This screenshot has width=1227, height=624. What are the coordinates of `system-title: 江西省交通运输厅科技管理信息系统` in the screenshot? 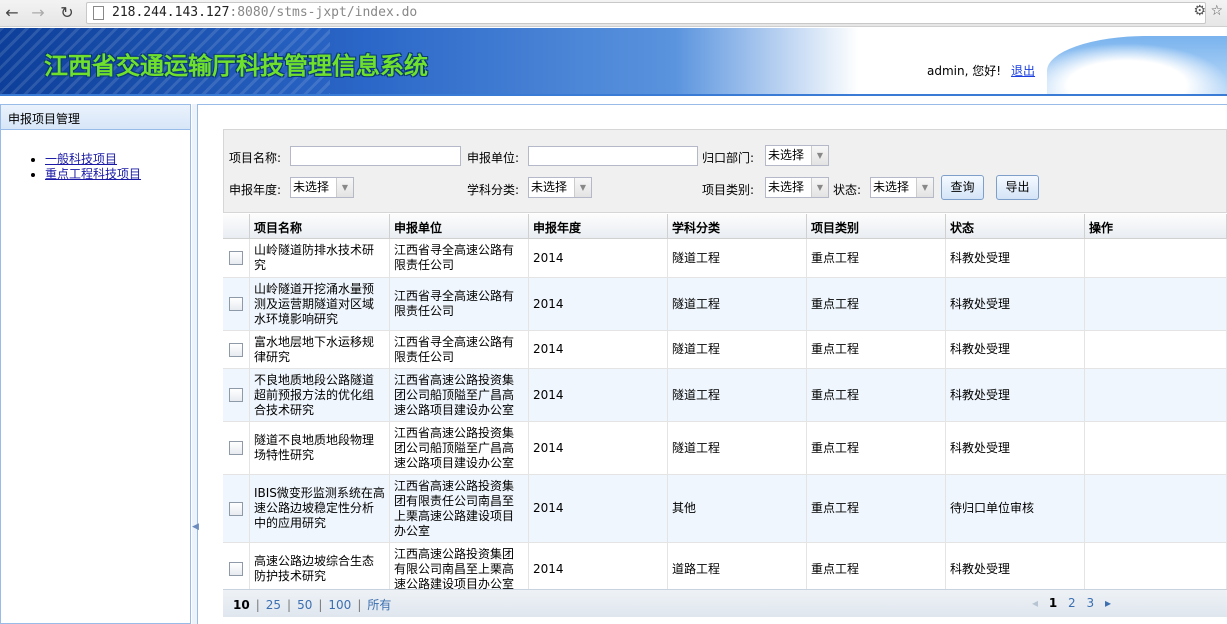 It's located at (236, 66).